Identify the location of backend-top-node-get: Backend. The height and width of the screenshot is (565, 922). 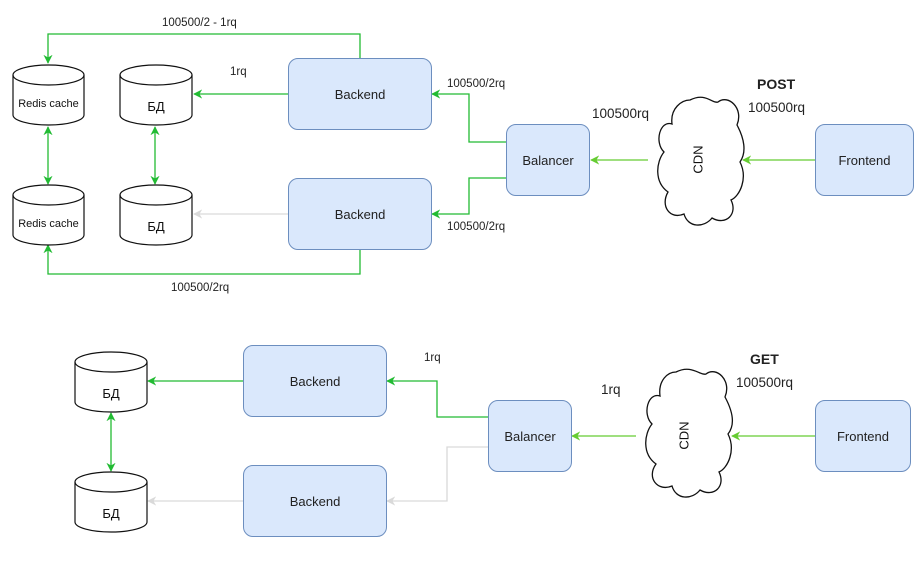
(315, 381).